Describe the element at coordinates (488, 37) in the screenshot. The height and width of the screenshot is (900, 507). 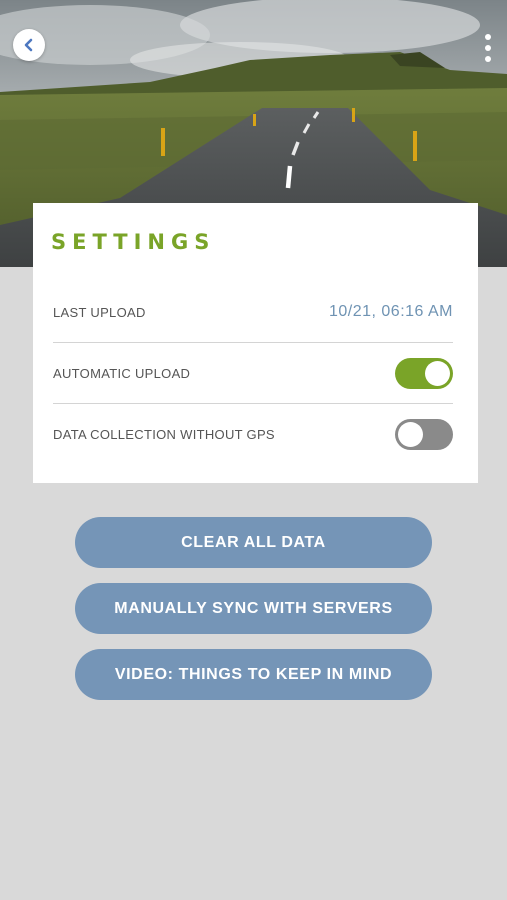
I see `more-vertical-icon` at that location.